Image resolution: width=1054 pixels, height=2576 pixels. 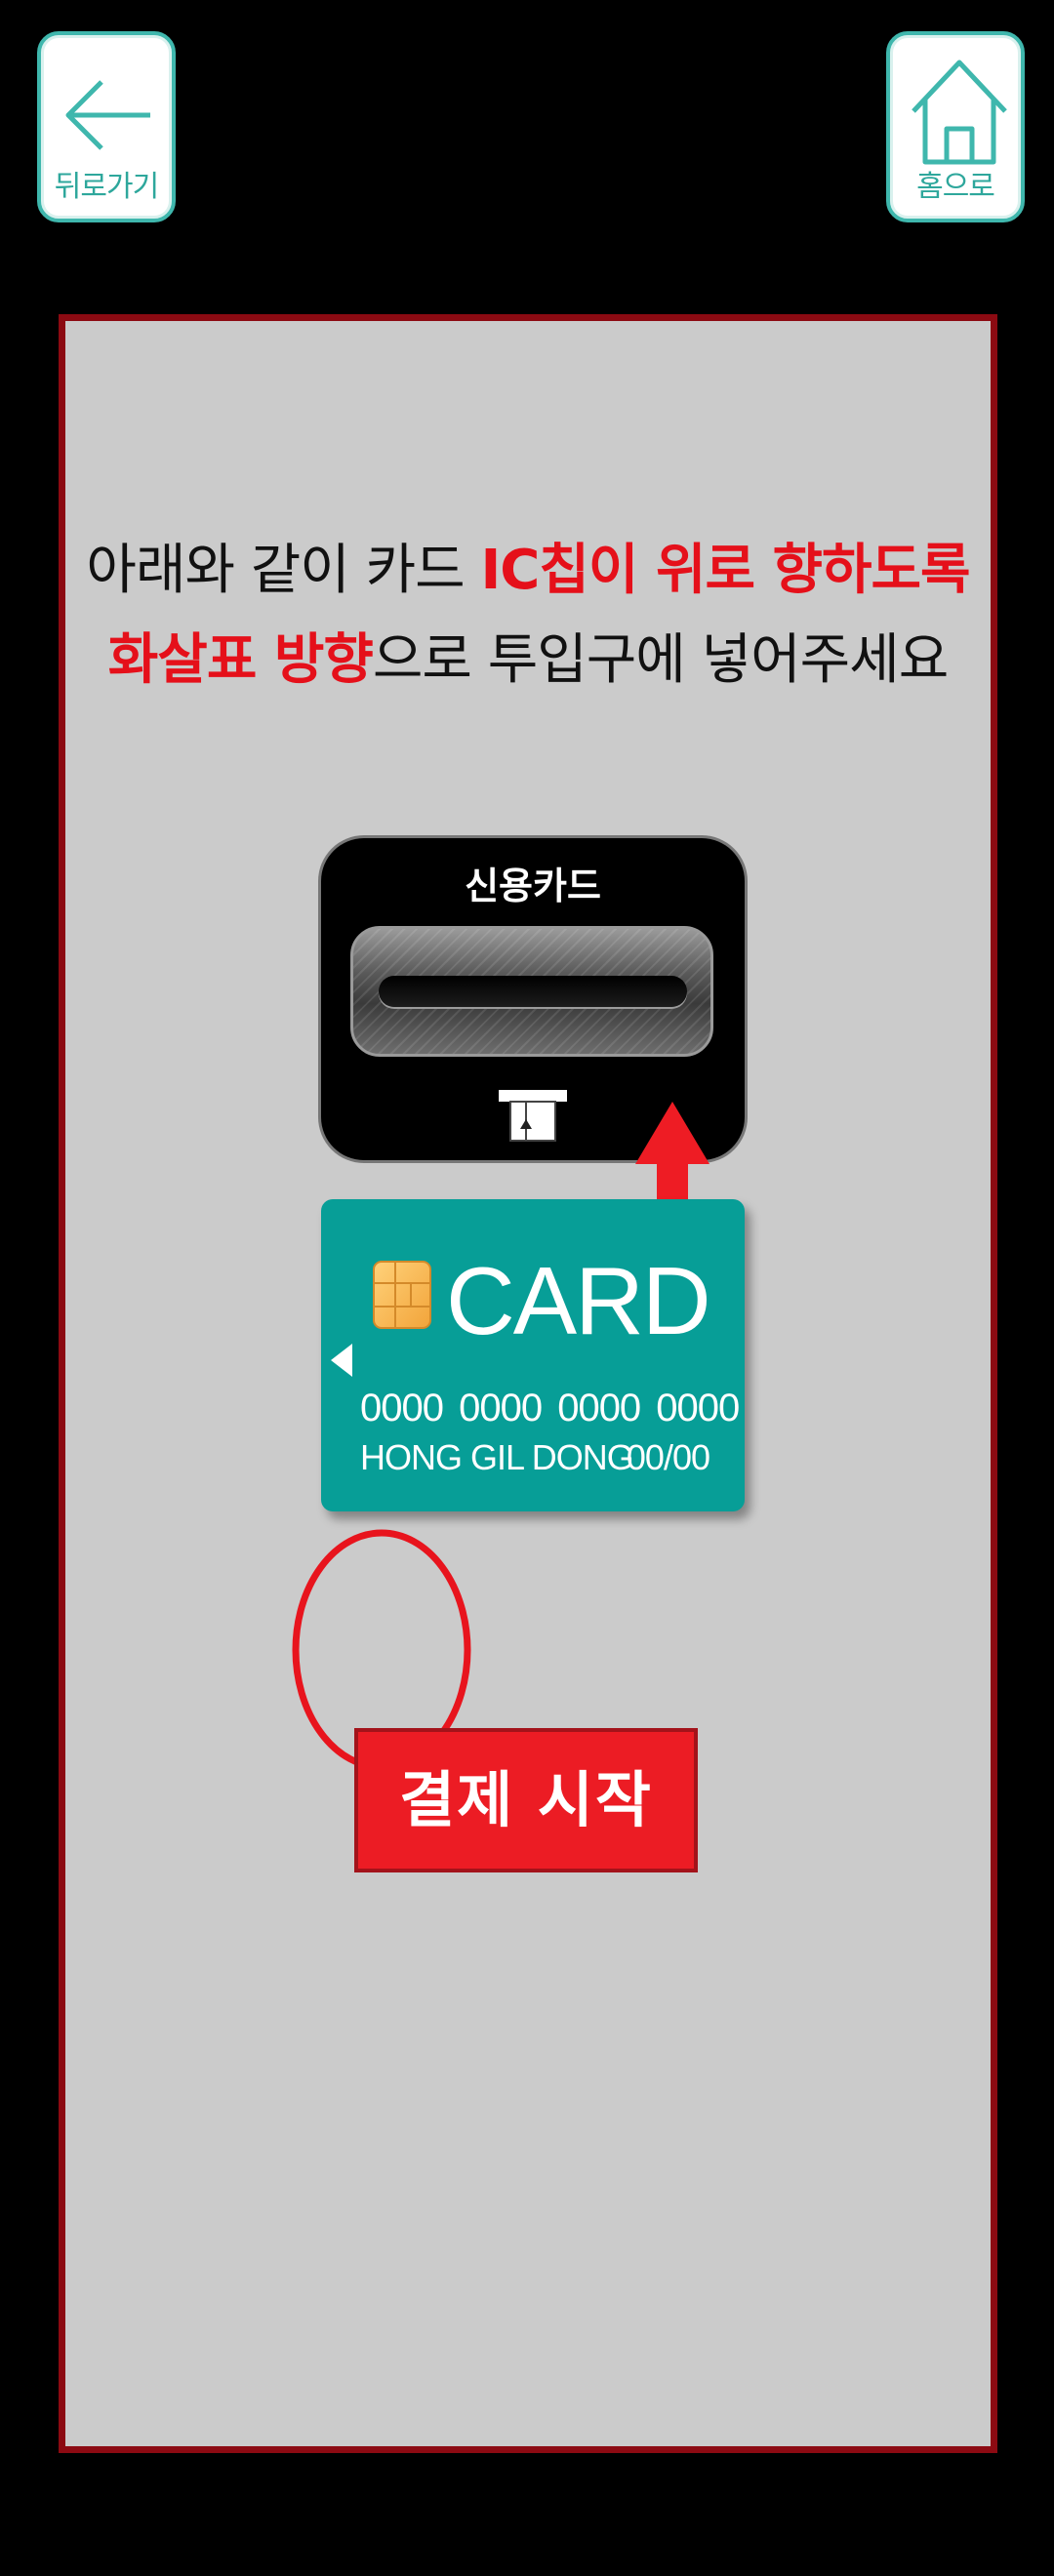 I want to click on instruction-line-1-plain: 아래와 같이 카드, so click(x=283, y=570).